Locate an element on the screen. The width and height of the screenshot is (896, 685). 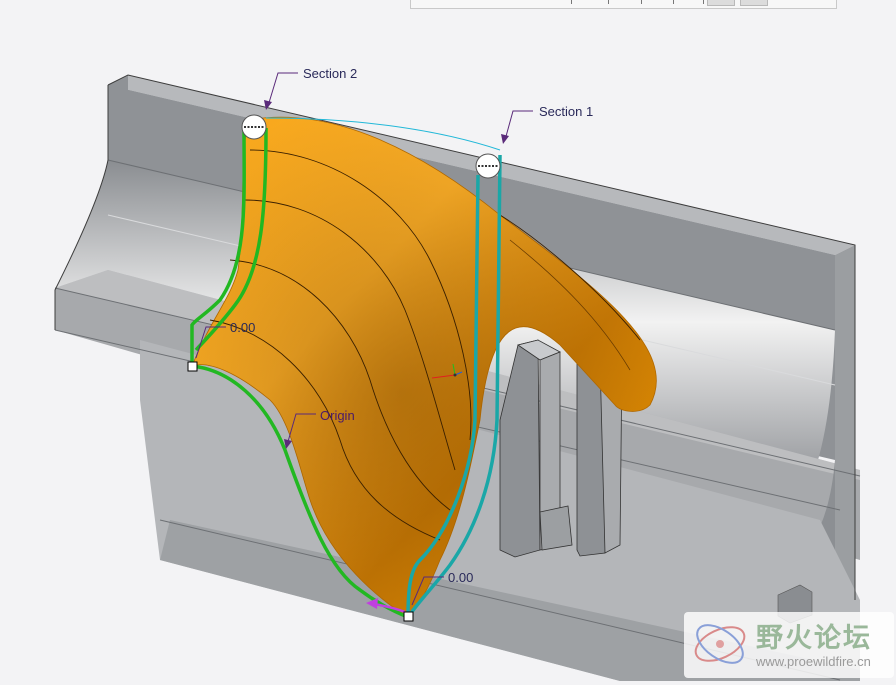
trajectory-end-handle is located at coordinates (408, 616).